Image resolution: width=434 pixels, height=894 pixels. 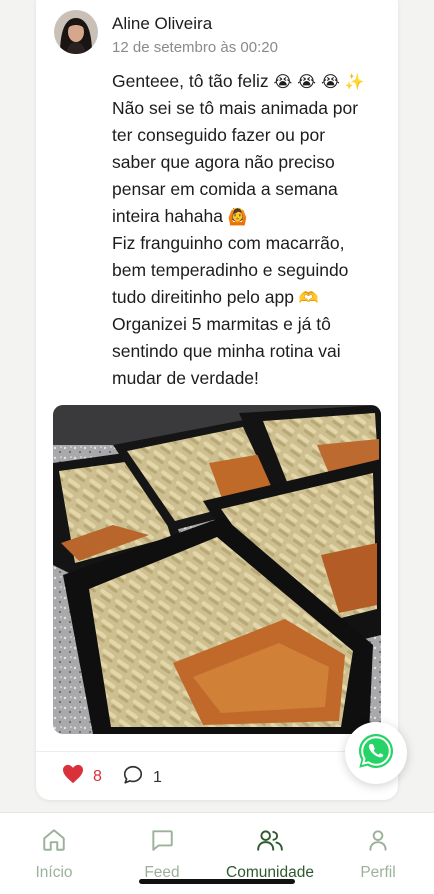 I want to click on author-name: Aline Oliveira, so click(x=162, y=24).